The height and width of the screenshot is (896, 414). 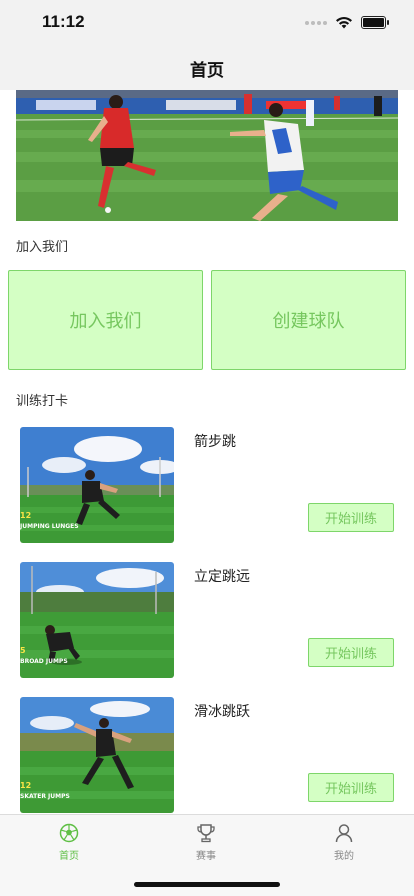 I want to click on thumbnail-caption: BROAD JUMPS, so click(x=44, y=661).